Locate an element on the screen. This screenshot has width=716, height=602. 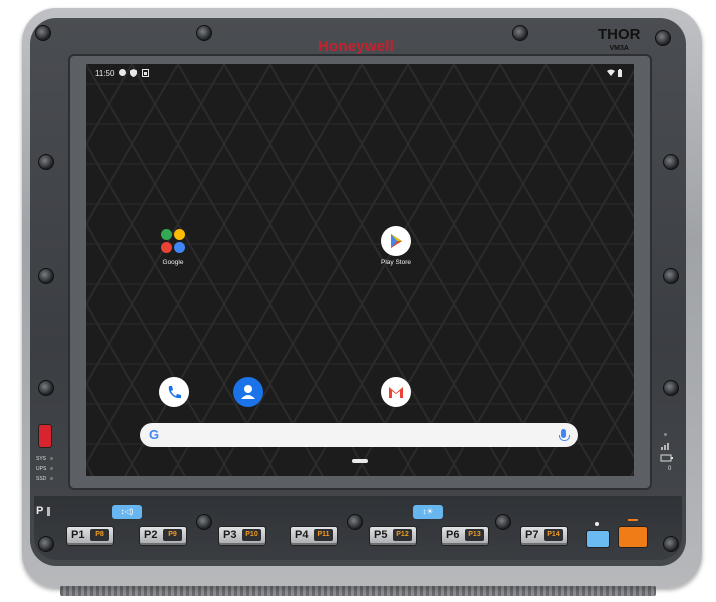
orange-function-button is located at coordinates (633, 533).